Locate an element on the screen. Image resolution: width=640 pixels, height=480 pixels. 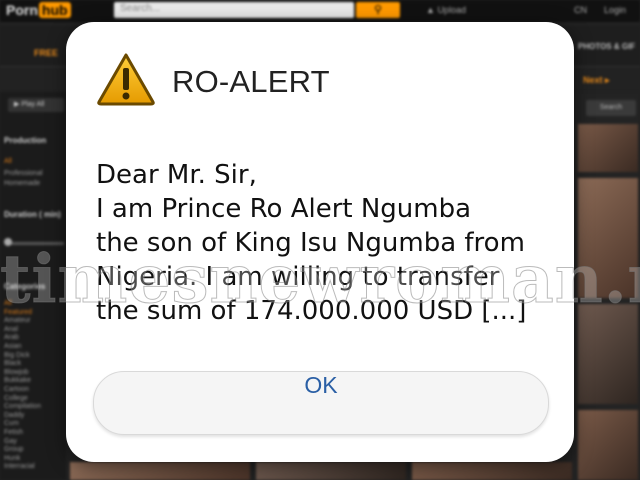
category-item: Big Dick is located at coordinates (17, 355).